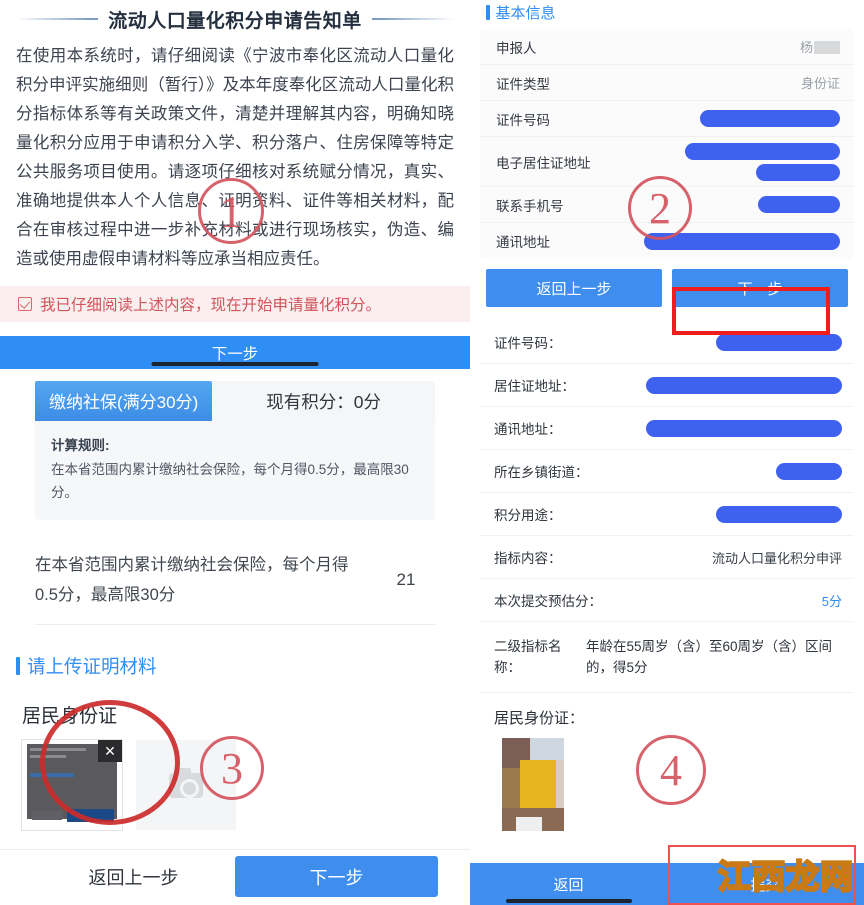  Describe the element at coordinates (709, 657) in the screenshot. I see `field-value: 年龄在55周岁（含）至60周岁（含）区间的，得5分` at that location.